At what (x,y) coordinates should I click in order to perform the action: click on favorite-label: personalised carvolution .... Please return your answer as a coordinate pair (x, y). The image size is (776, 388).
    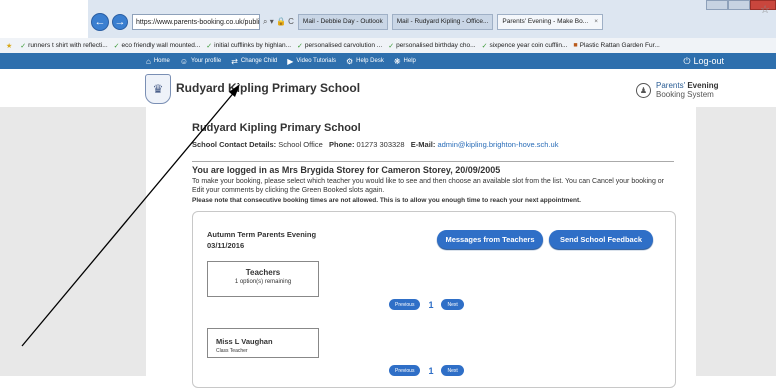
    Looking at the image, I should click on (343, 45).